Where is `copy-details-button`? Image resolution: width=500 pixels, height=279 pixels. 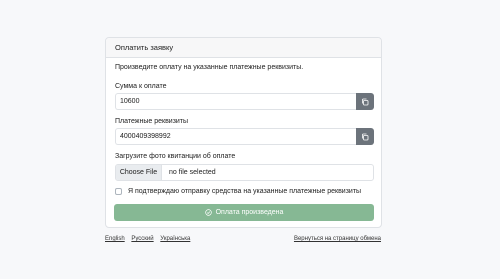 copy-details-button is located at coordinates (365, 136).